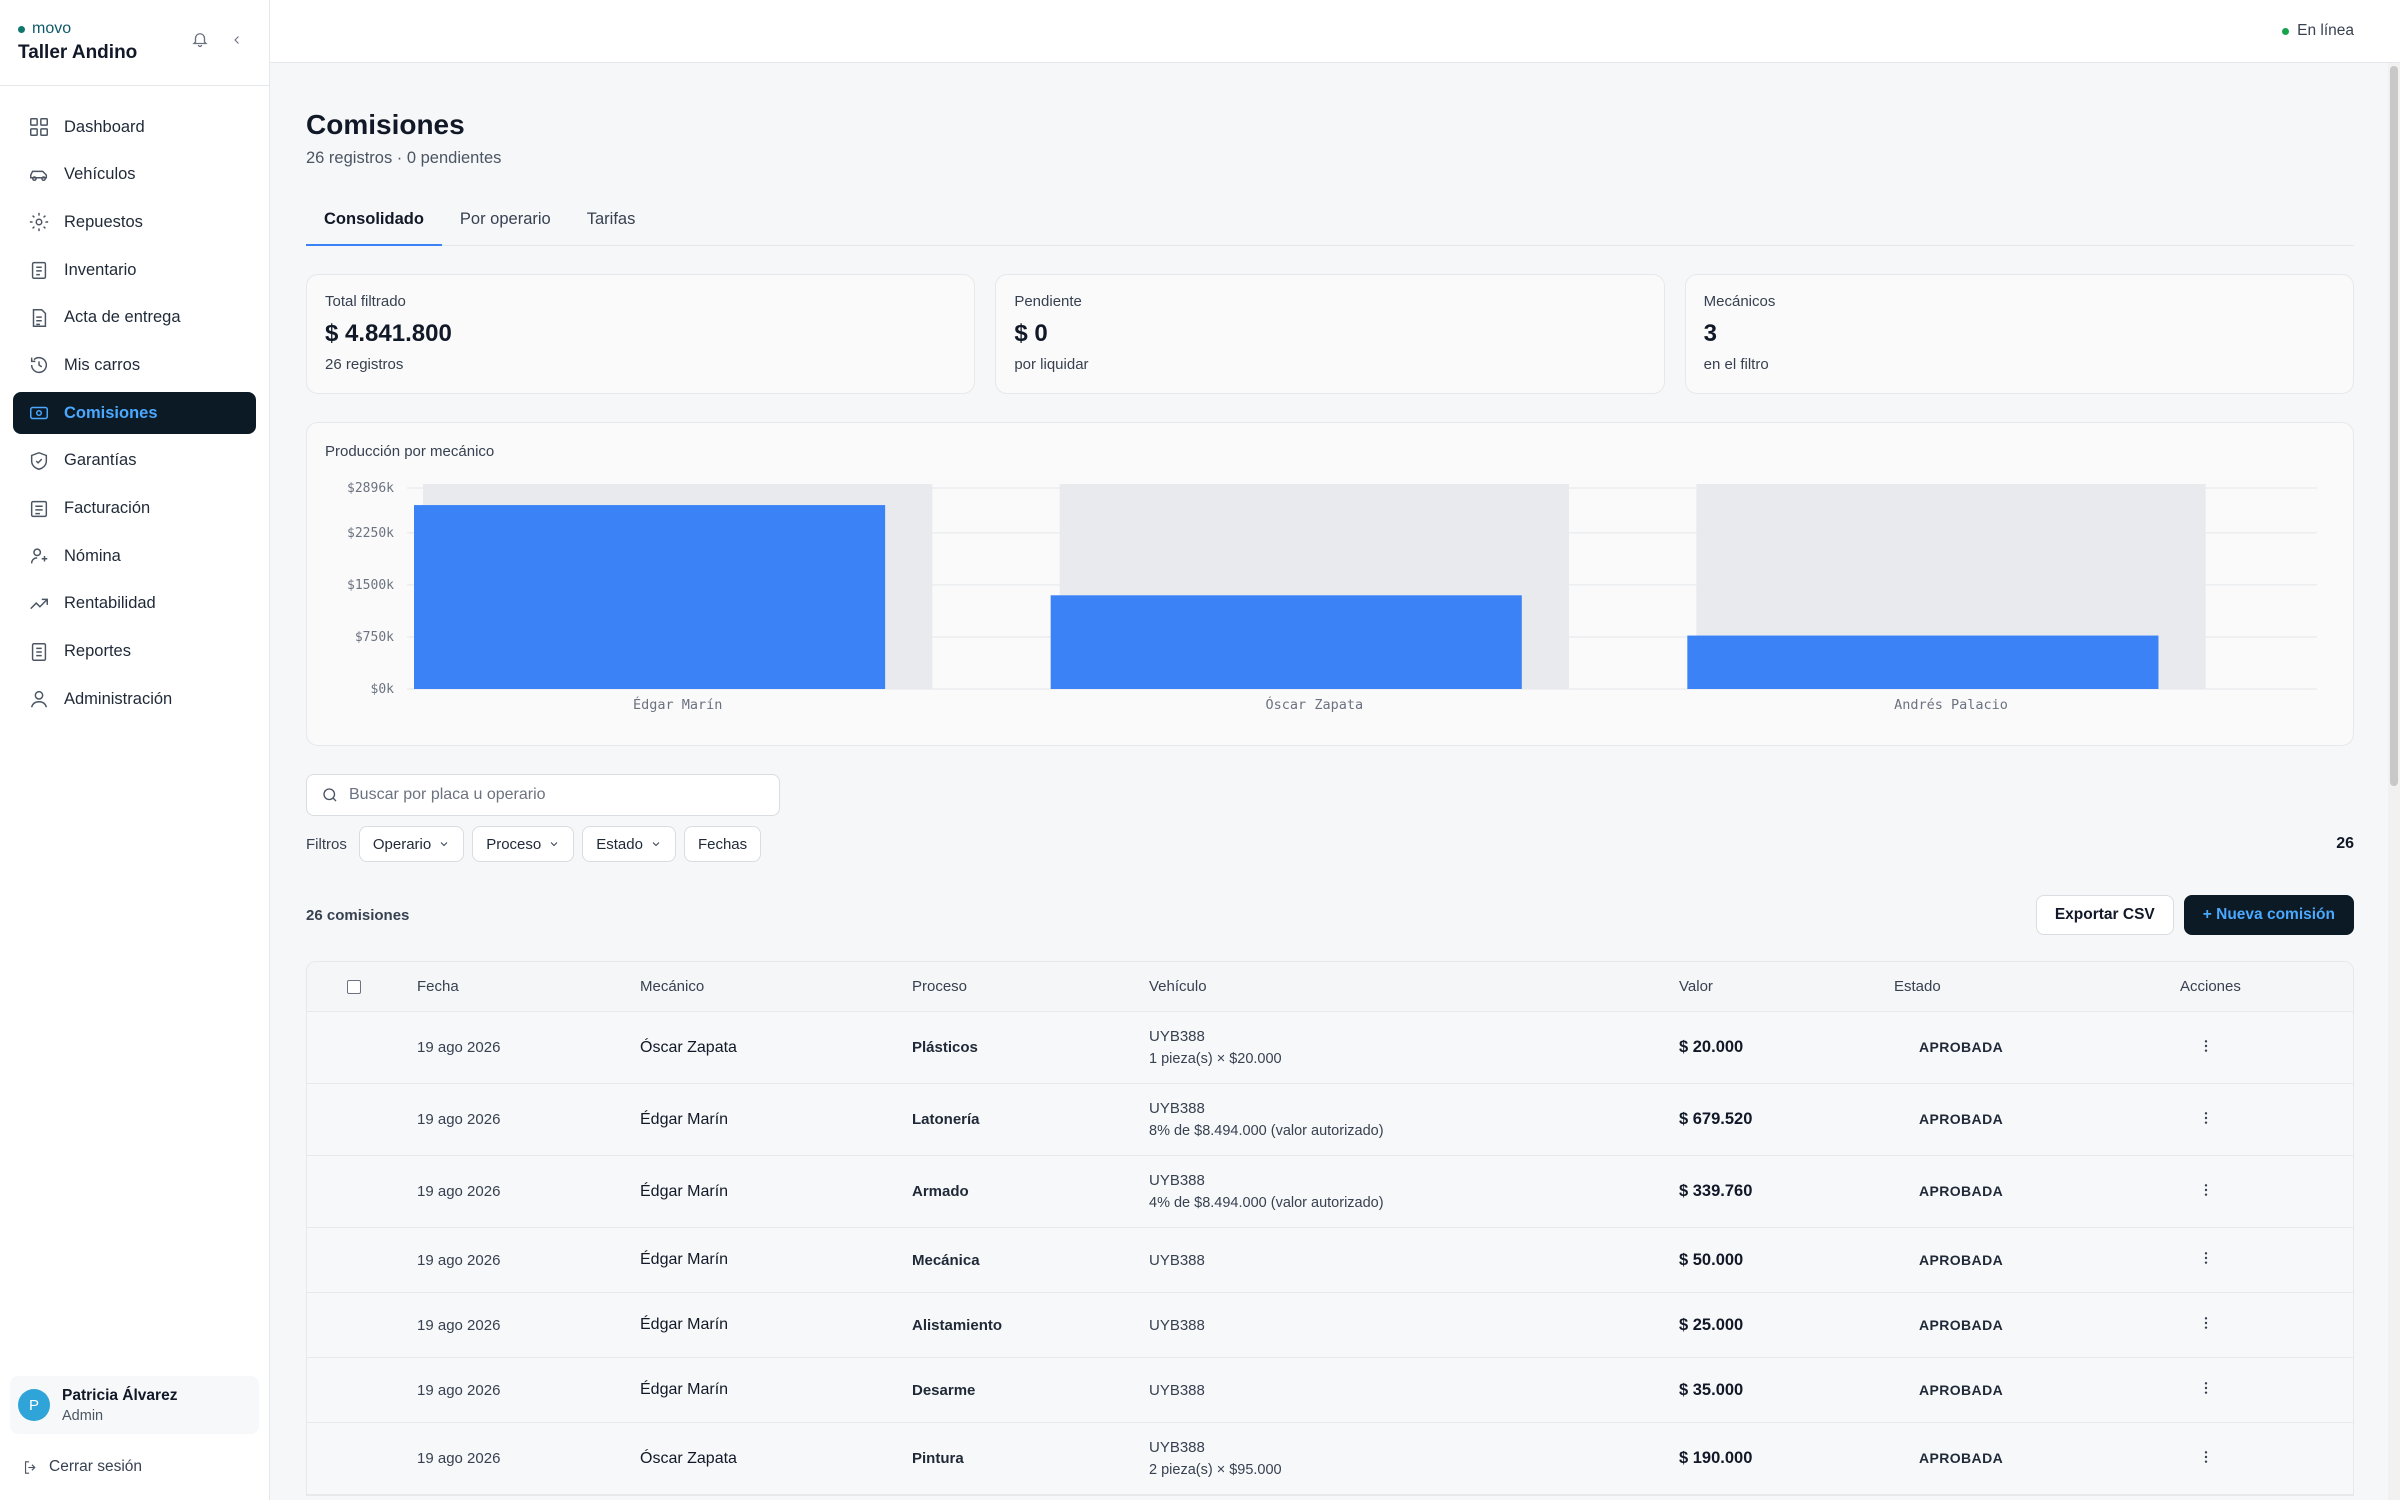 The height and width of the screenshot is (1500, 2400). What do you see at coordinates (1711, 1259) in the screenshot?
I see `cell-valor: $ 50.000` at bounding box center [1711, 1259].